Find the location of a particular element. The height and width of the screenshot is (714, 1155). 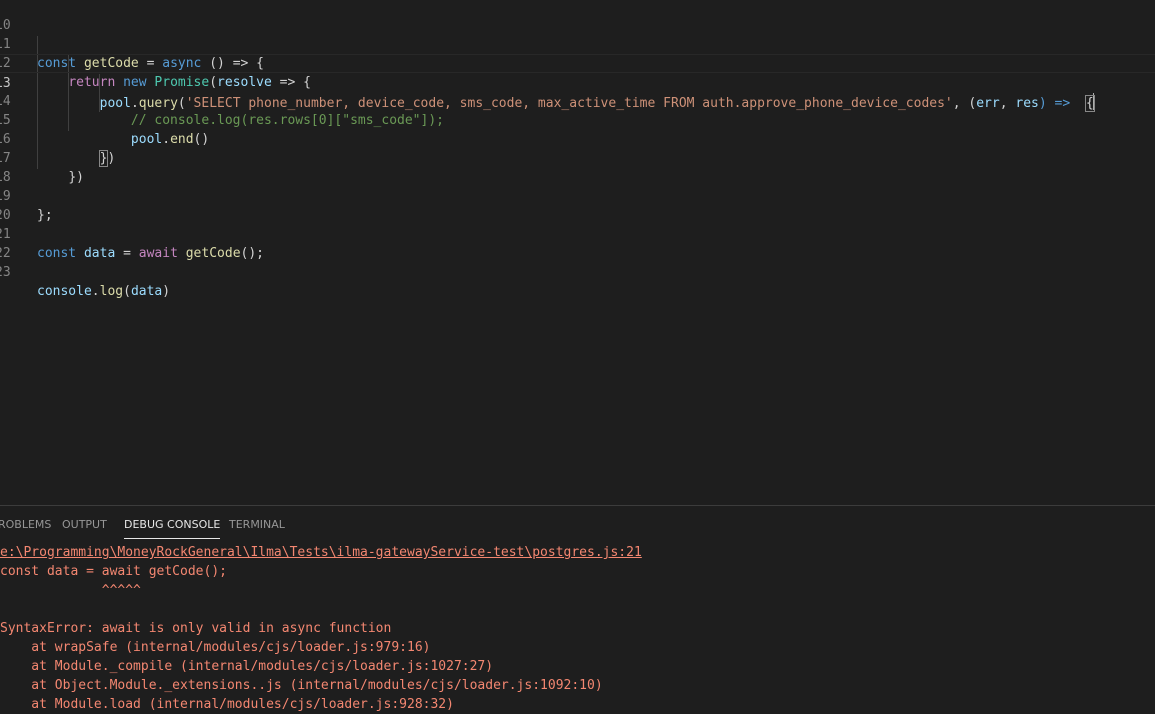

code-line: 15 pool.end() is located at coordinates (577, 119).